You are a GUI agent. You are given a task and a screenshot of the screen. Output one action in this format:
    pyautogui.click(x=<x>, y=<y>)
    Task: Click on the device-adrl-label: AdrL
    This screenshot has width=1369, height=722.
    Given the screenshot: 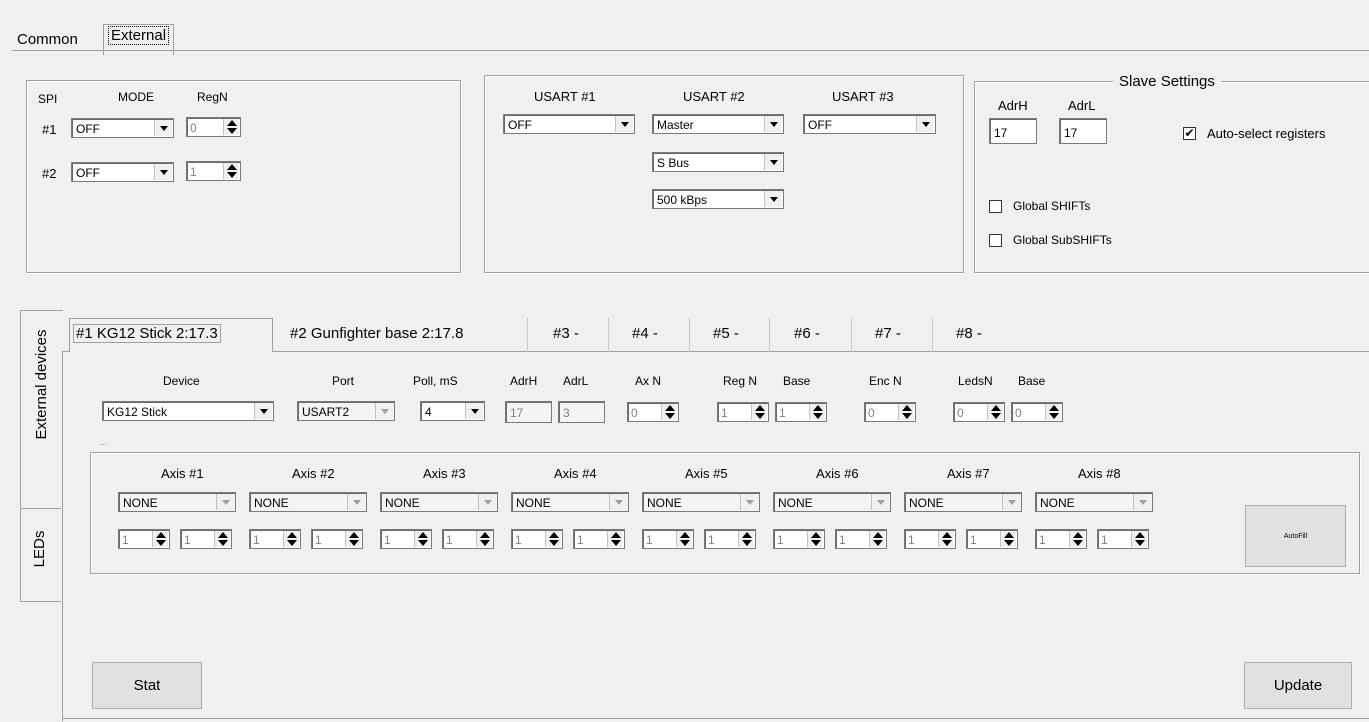 What is the action you would take?
    pyautogui.click(x=576, y=381)
    